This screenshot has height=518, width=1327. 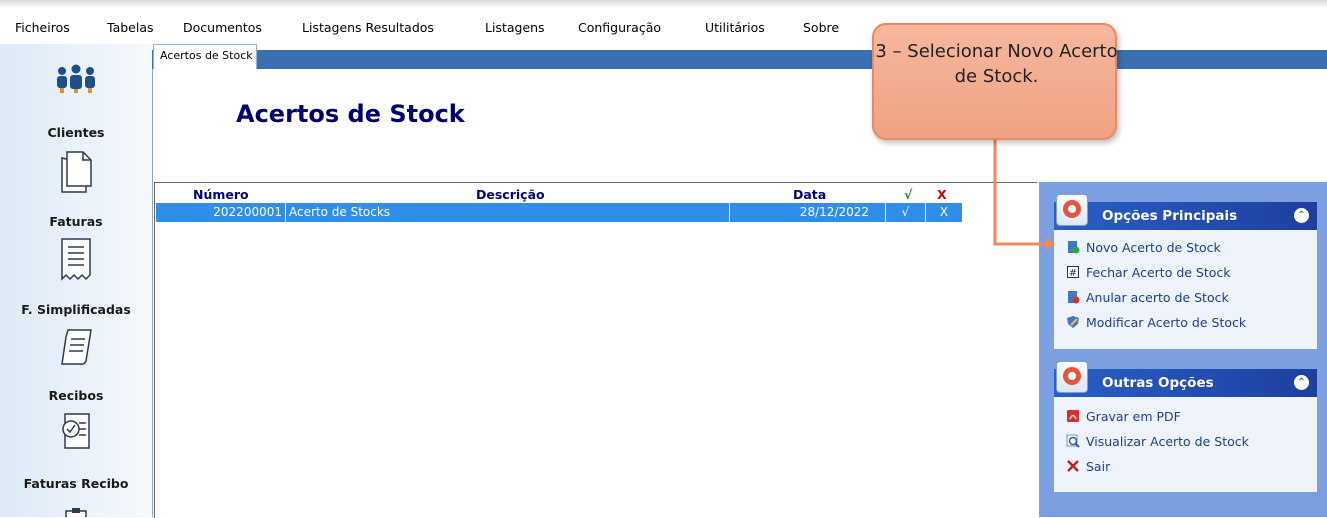 What do you see at coordinates (1024, 195) in the screenshot?
I see `callout-arrow` at bounding box center [1024, 195].